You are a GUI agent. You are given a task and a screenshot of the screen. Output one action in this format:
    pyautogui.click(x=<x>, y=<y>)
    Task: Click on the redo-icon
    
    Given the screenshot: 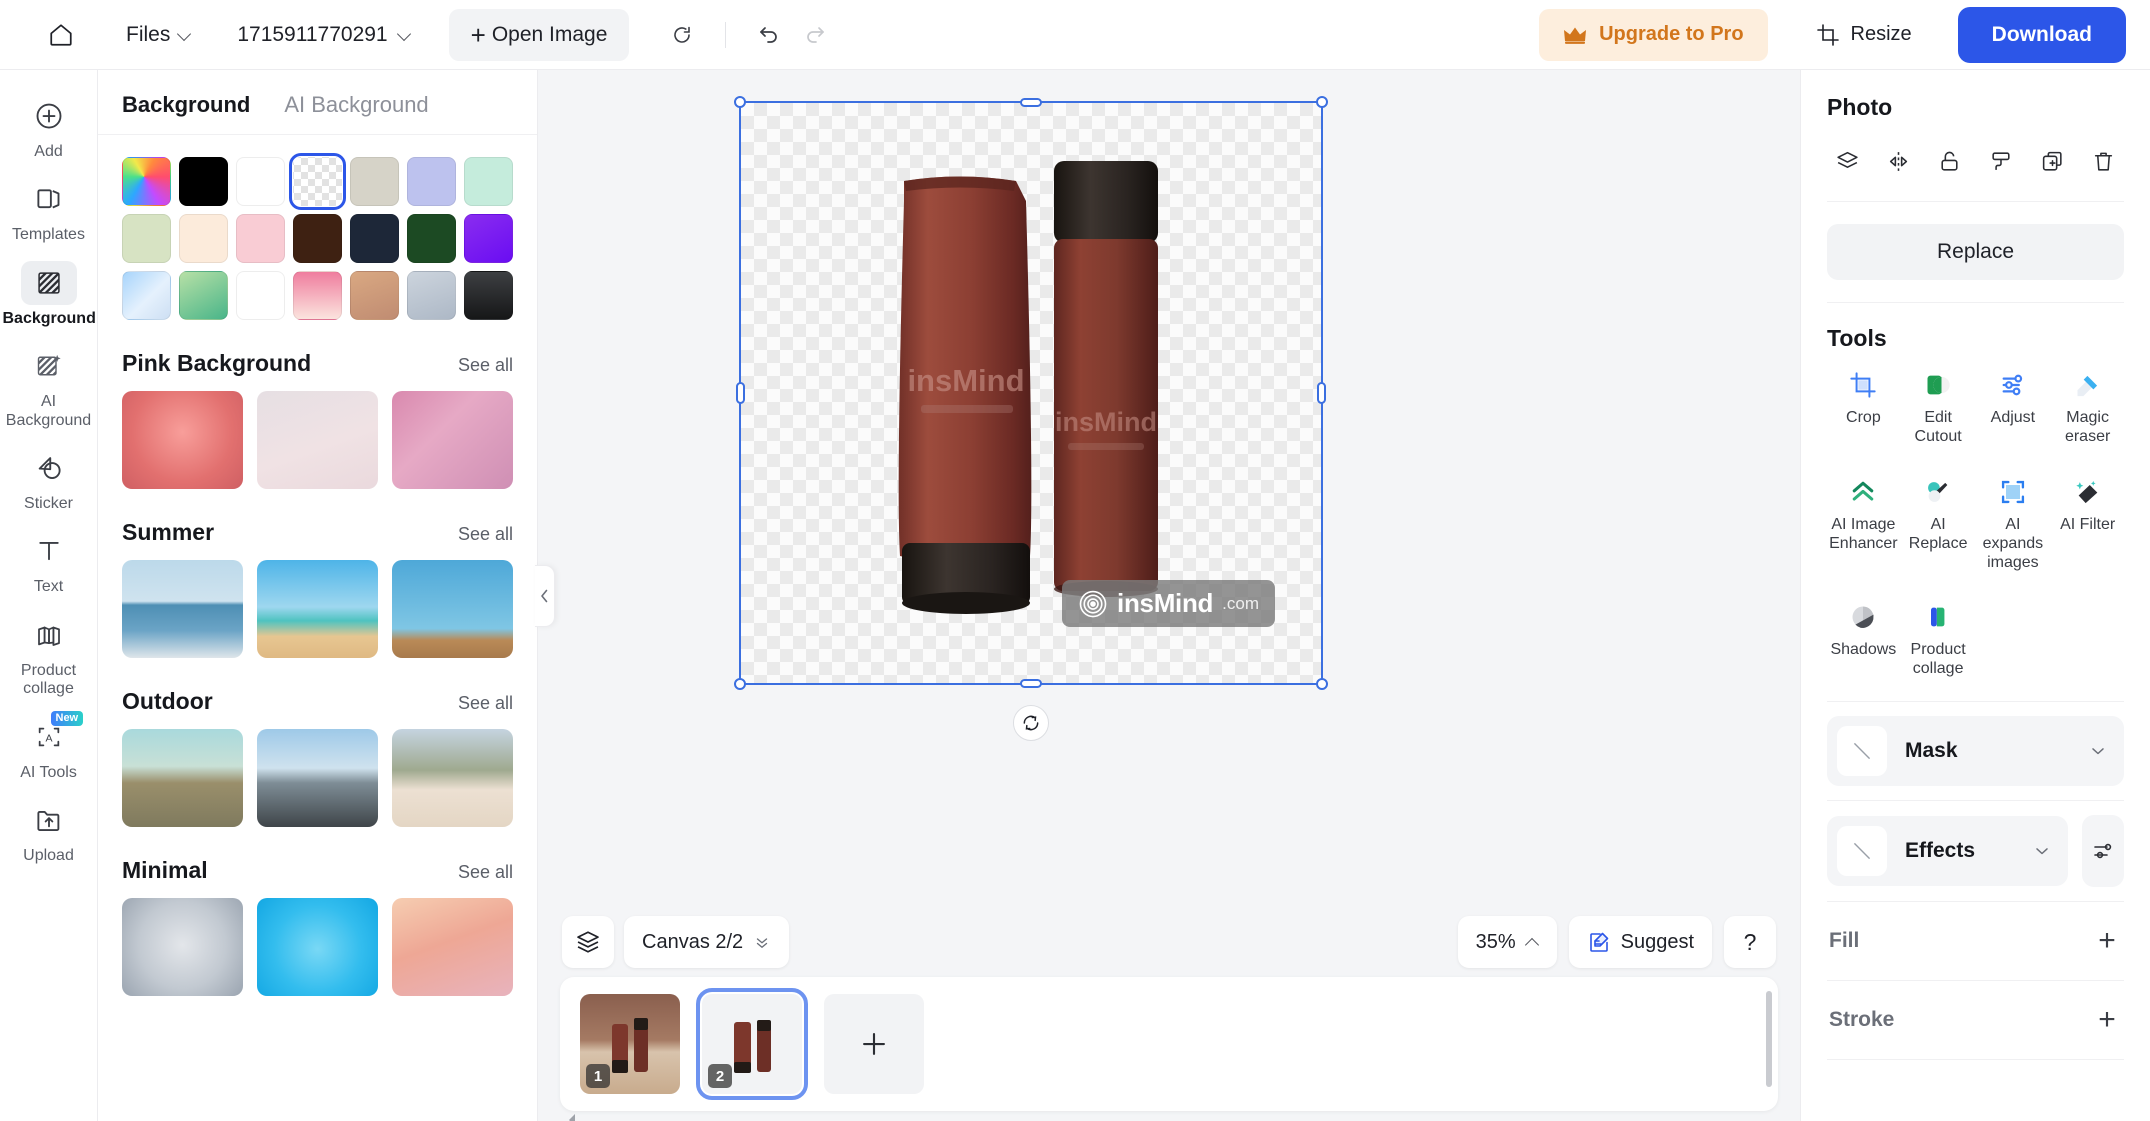 What is the action you would take?
    pyautogui.click(x=815, y=35)
    